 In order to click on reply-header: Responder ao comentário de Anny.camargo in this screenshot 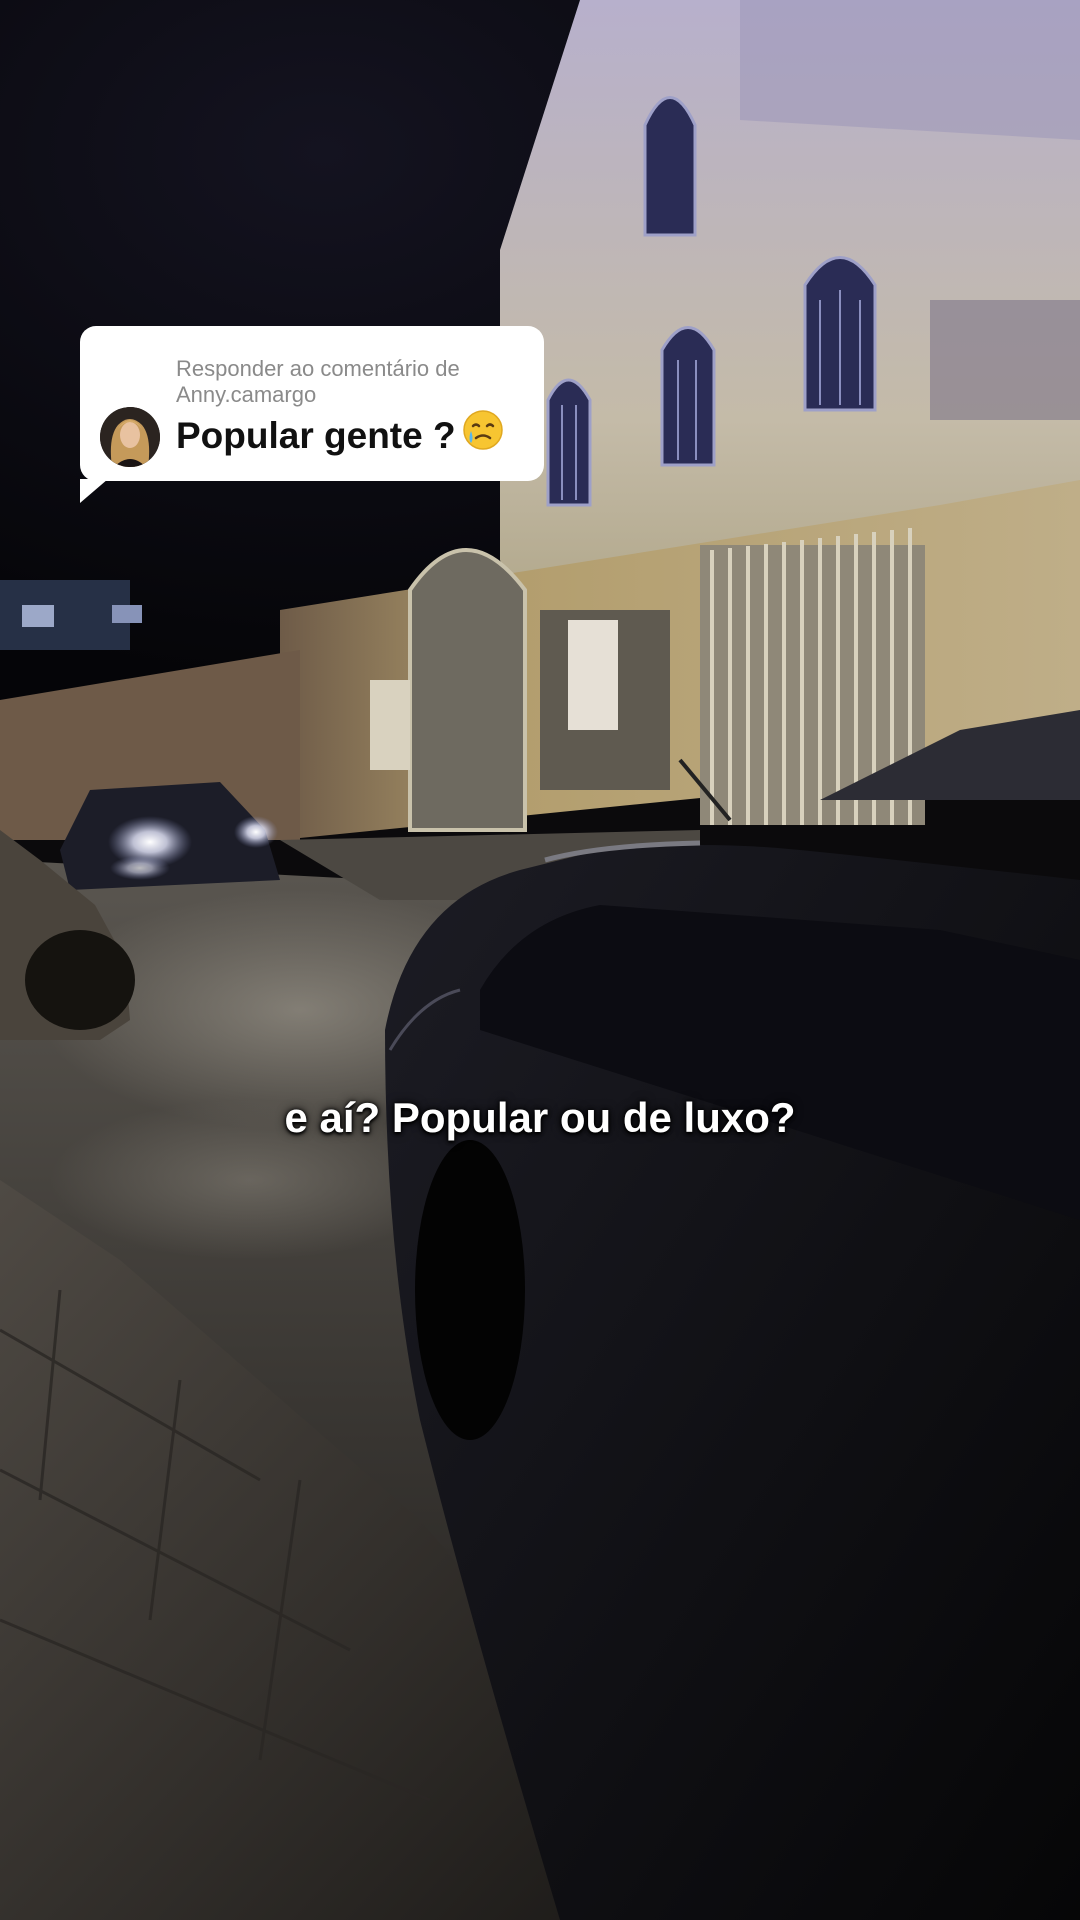, I will do `click(318, 381)`.